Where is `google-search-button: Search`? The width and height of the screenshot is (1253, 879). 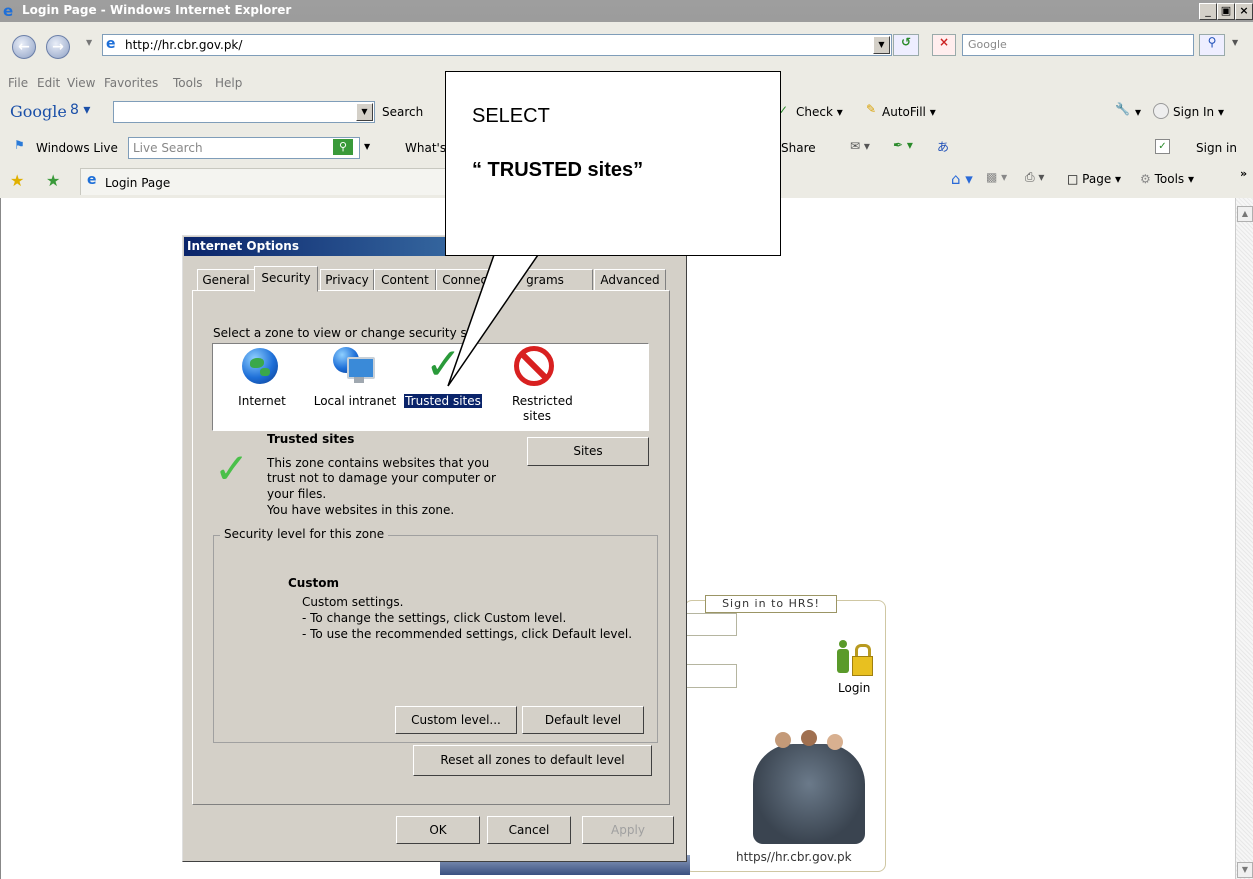 google-search-button: Search is located at coordinates (402, 112).